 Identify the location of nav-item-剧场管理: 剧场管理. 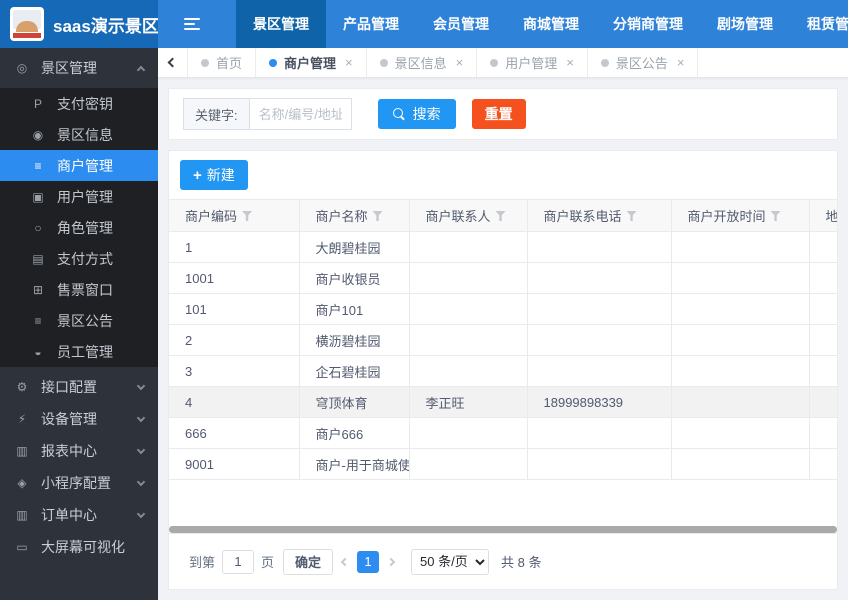
(745, 24).